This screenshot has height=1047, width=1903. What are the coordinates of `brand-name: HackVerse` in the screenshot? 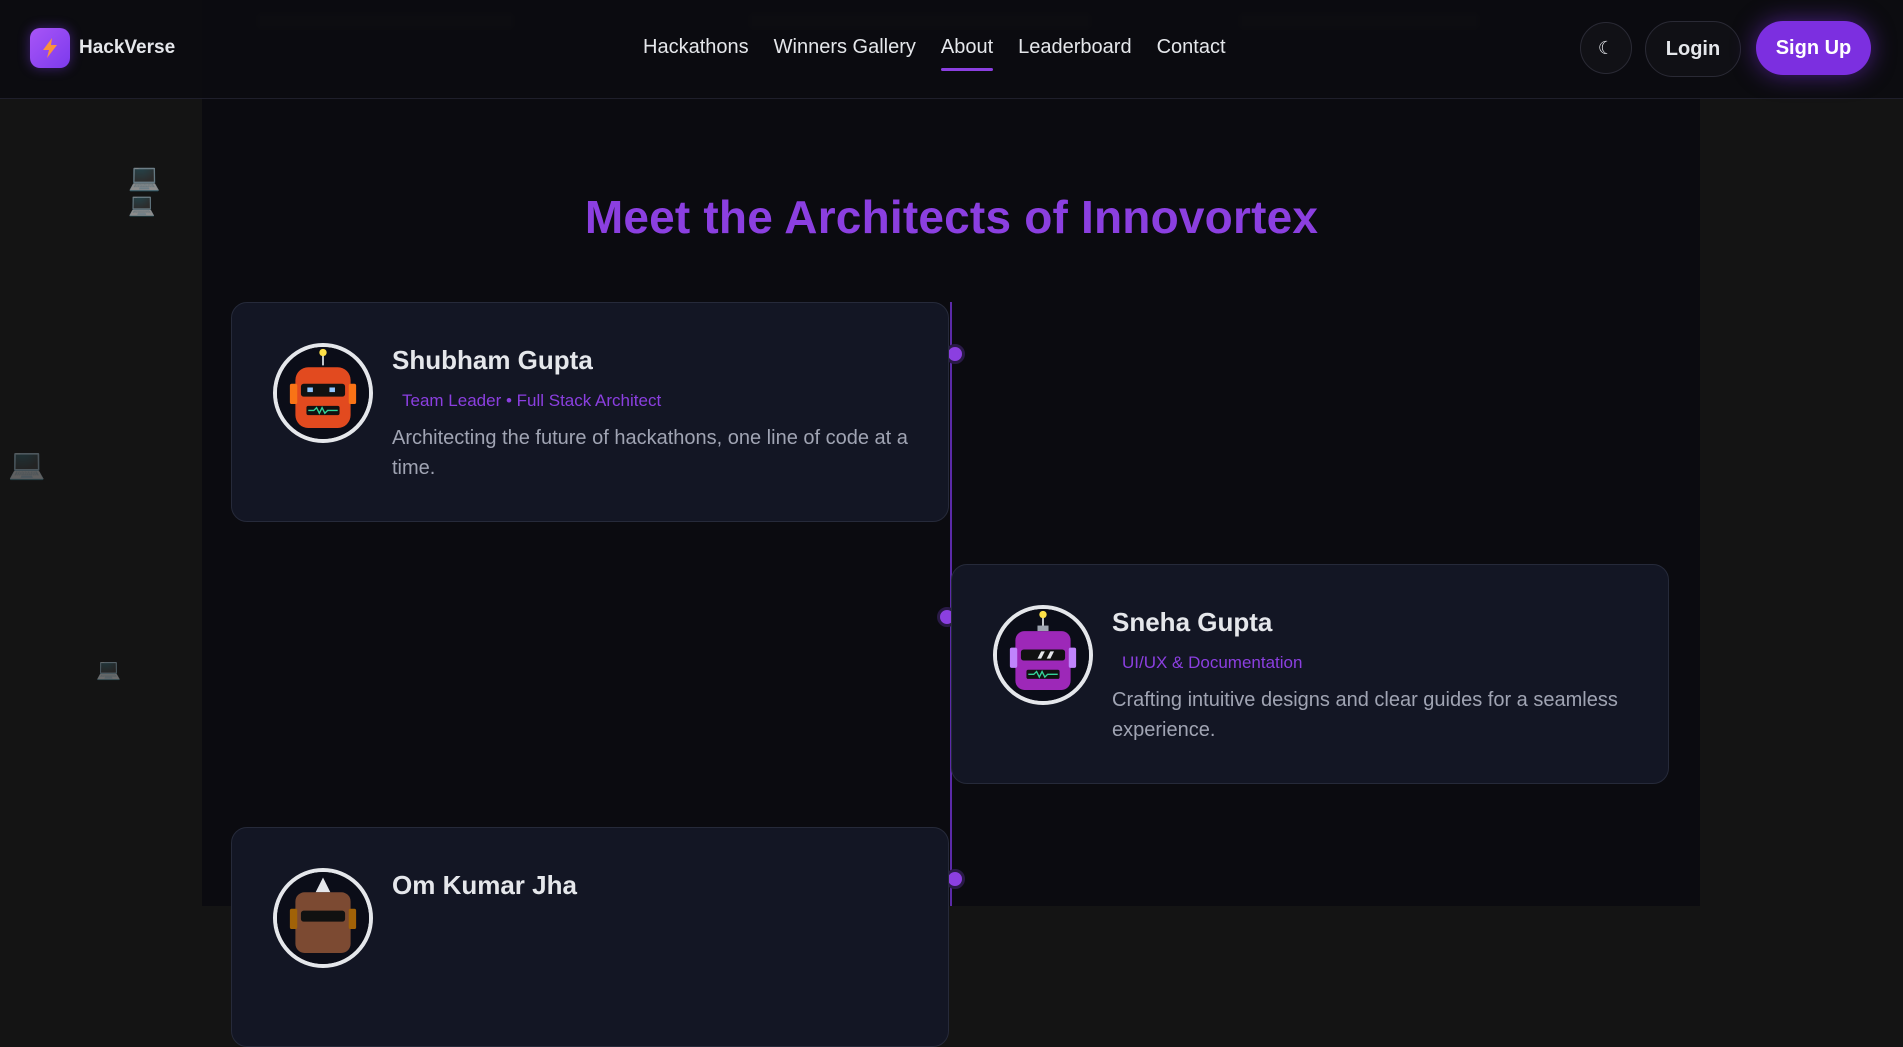 It's located at (127, 48).